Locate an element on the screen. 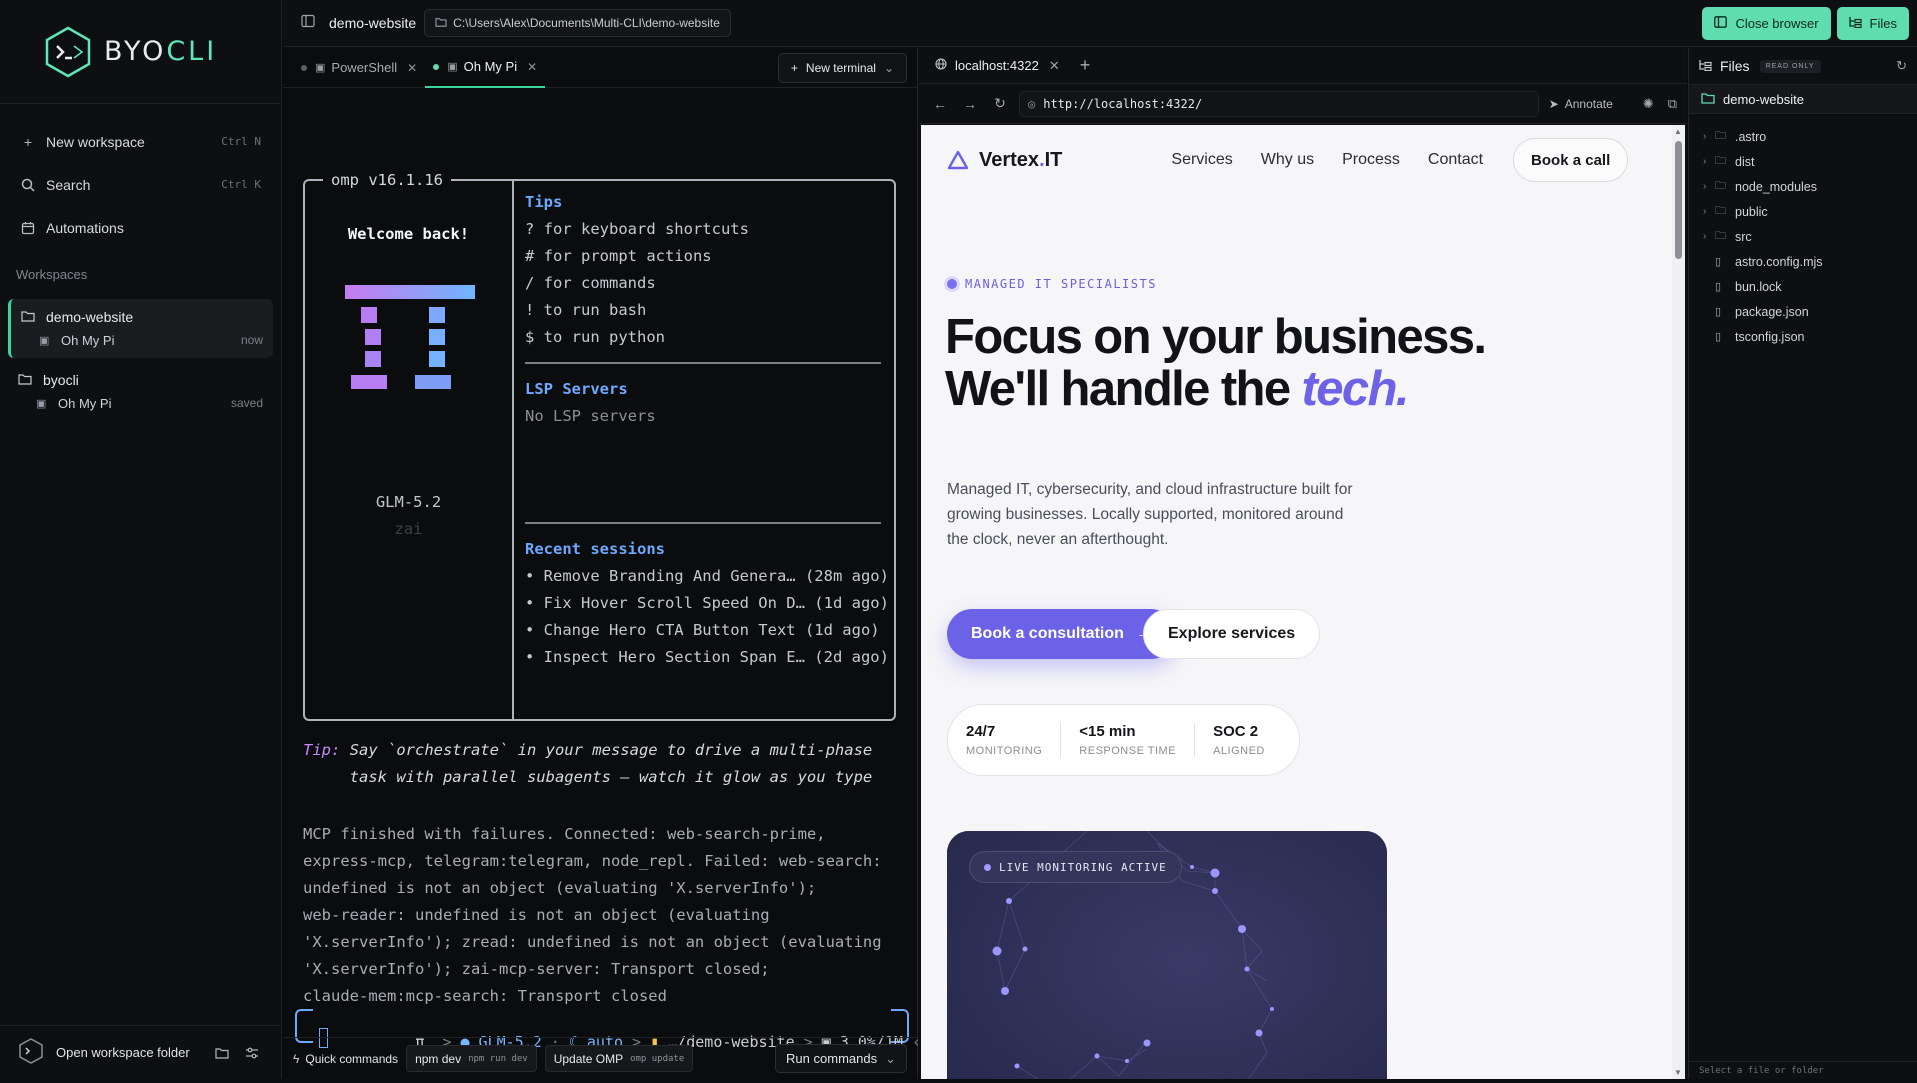 The width and height of the screenshot is (1917, 1083). tree-folder: › 🗀 public is located at coordinates (1803, 211).